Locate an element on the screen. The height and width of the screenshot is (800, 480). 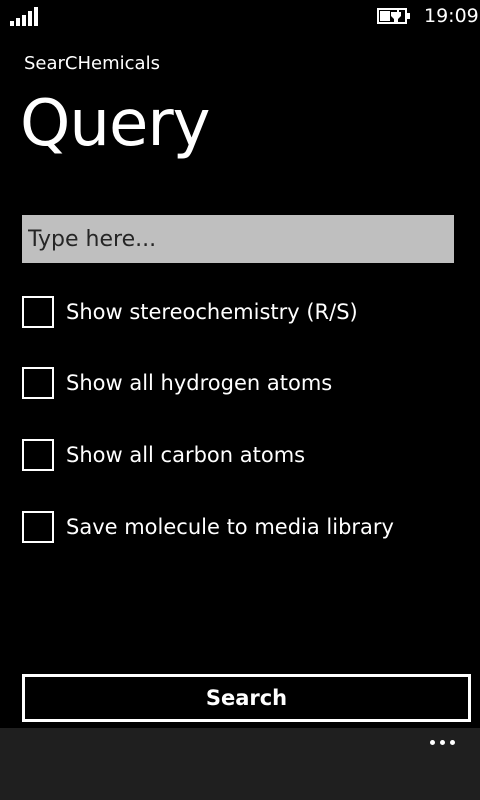
page-title: Query is located at coordinates (115, 124).